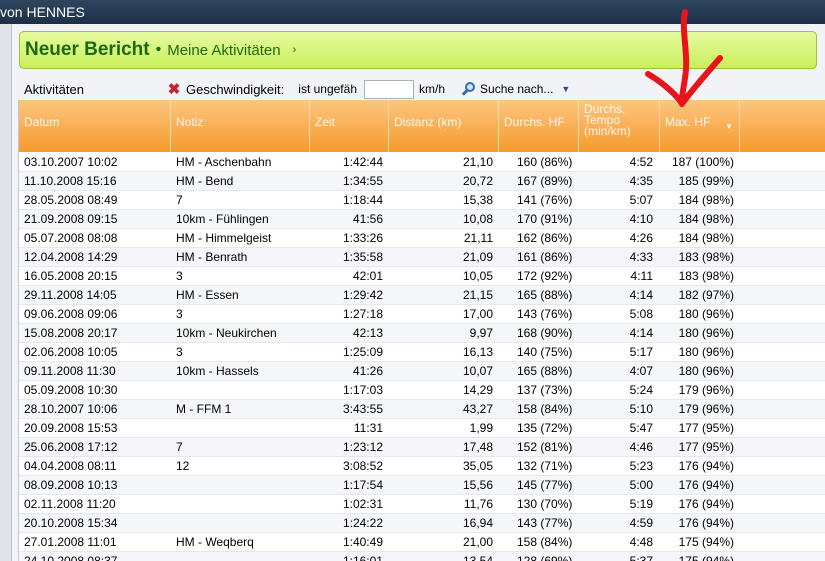 The image size is (825, 561). I want to click on cell-avg-tempo: 4:14, so click(641, 333).